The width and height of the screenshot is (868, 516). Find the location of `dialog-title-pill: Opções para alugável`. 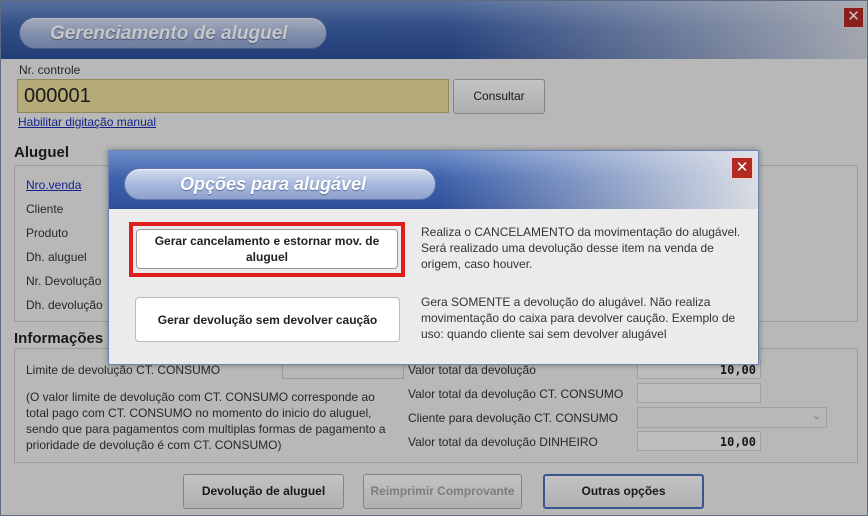

dialog-title-pill: Opções para alugável is located at coordinates (280, 184).